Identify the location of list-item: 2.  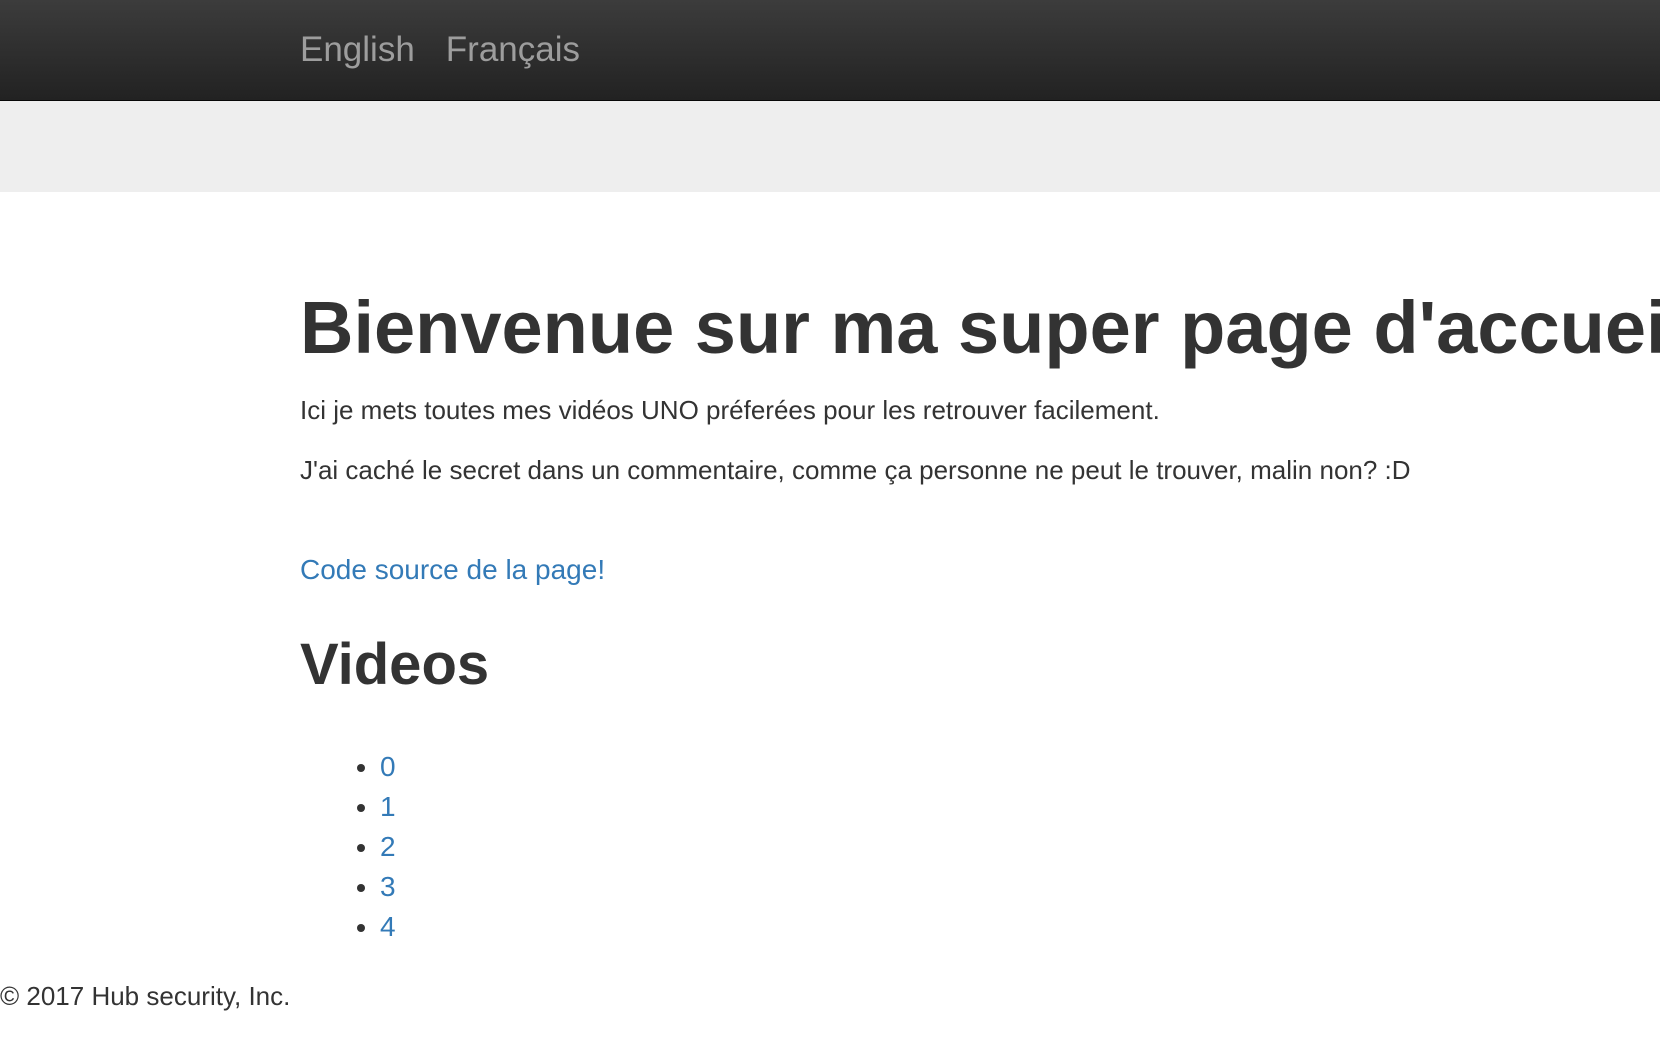
(388, 847).